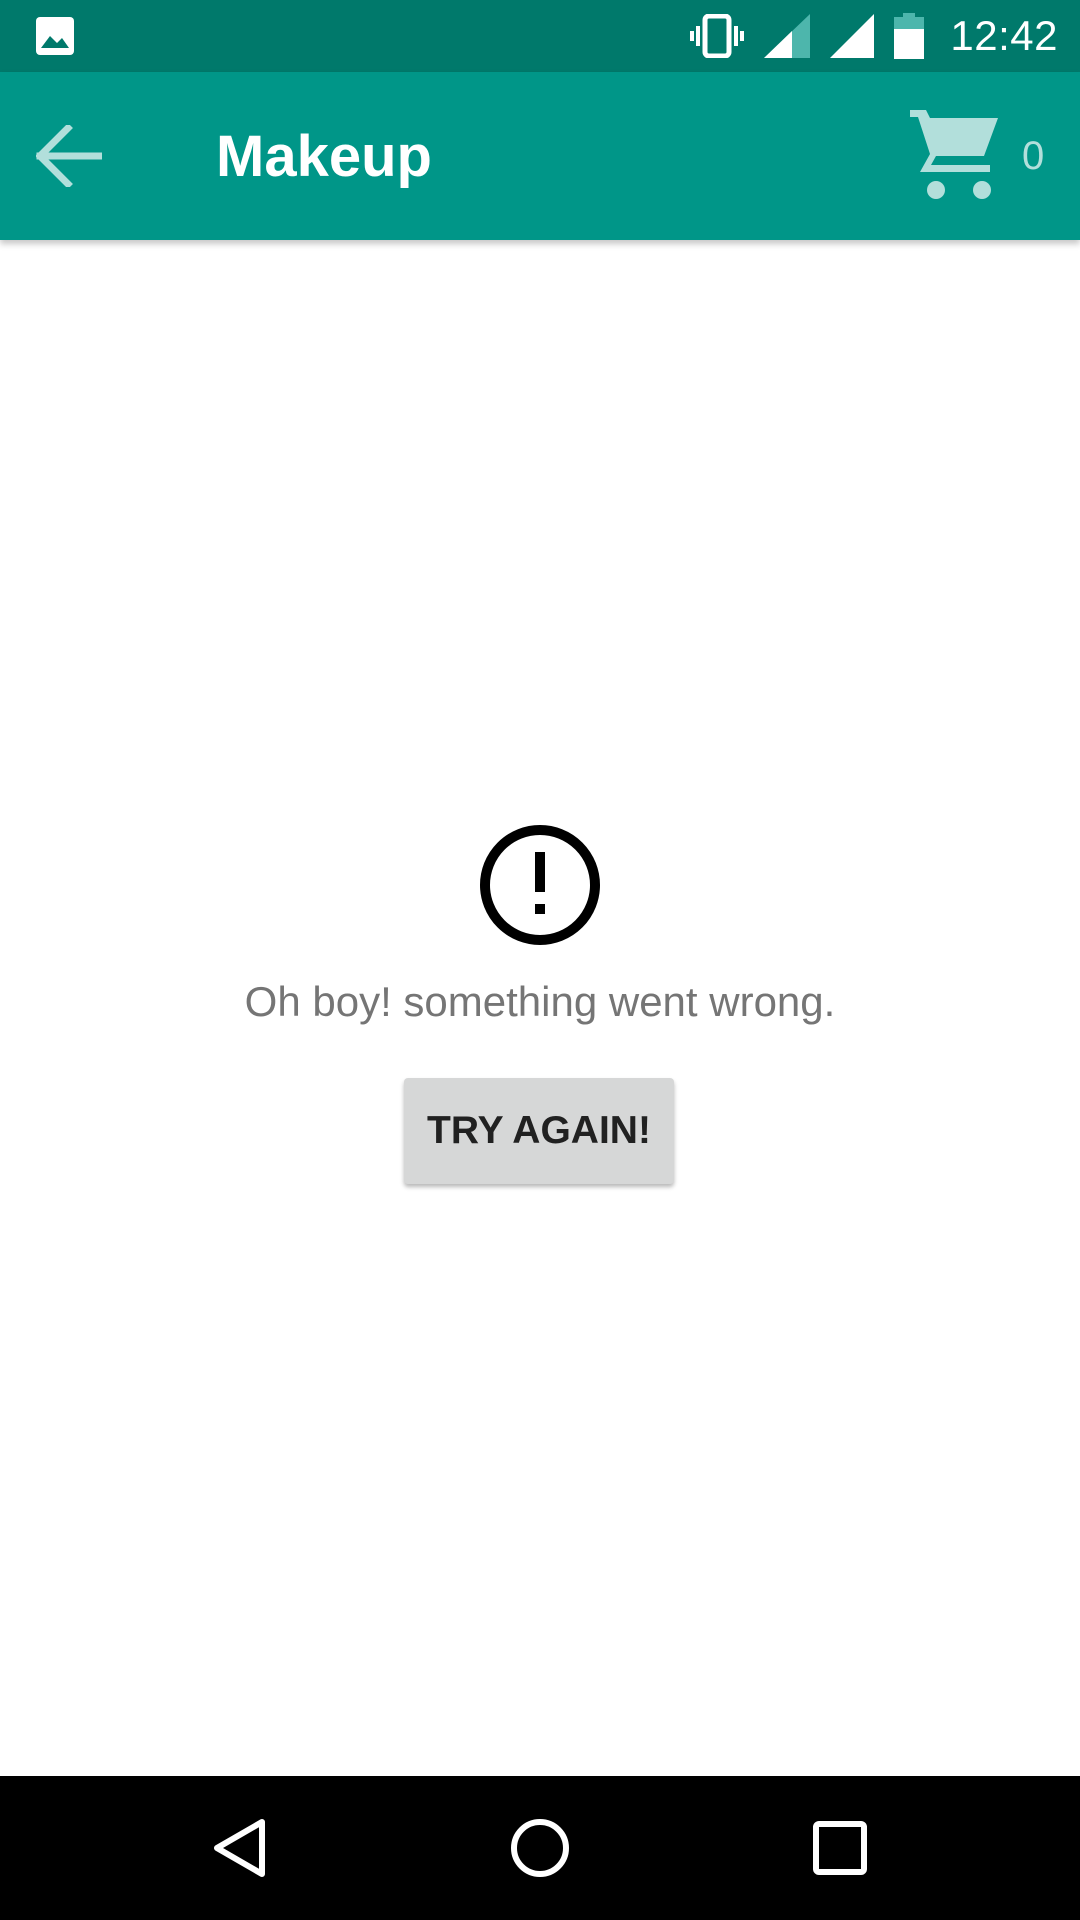 Image resolution: width=1080 pixels, height=1920 pixels. I want to click on nav-home-button, so click(540, 1848).